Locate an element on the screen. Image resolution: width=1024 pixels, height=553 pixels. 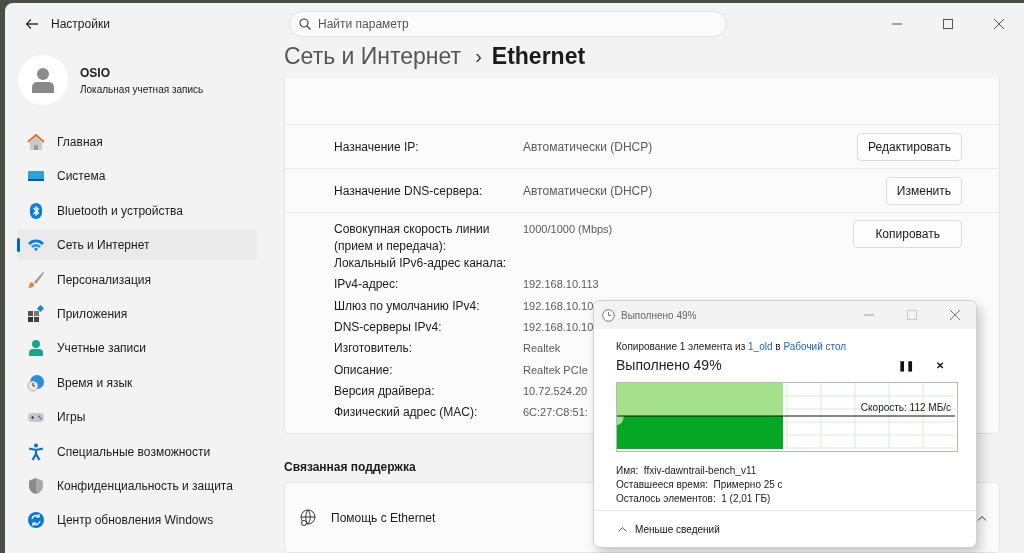
copy-summary: Копирование 1 элемента из 1_old в Рабочий стол is located at coordinates (732, 346).